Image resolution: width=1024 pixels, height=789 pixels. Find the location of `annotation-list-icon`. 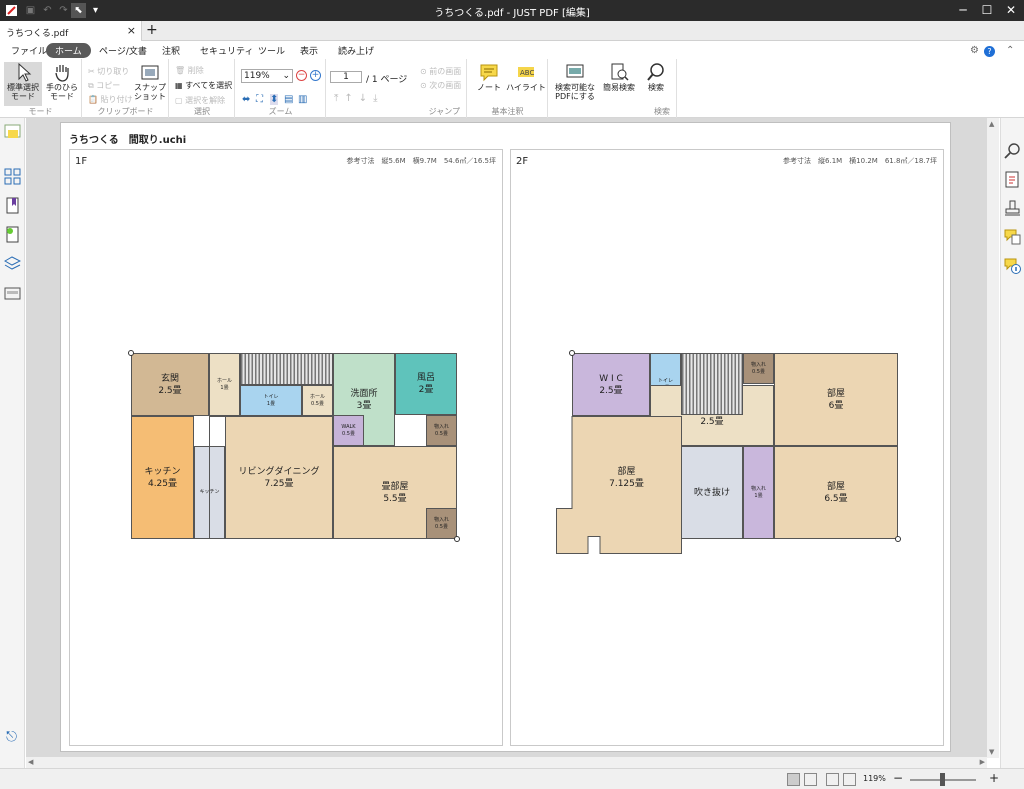

annotation-list-icon is located at coordinates (12, 132).